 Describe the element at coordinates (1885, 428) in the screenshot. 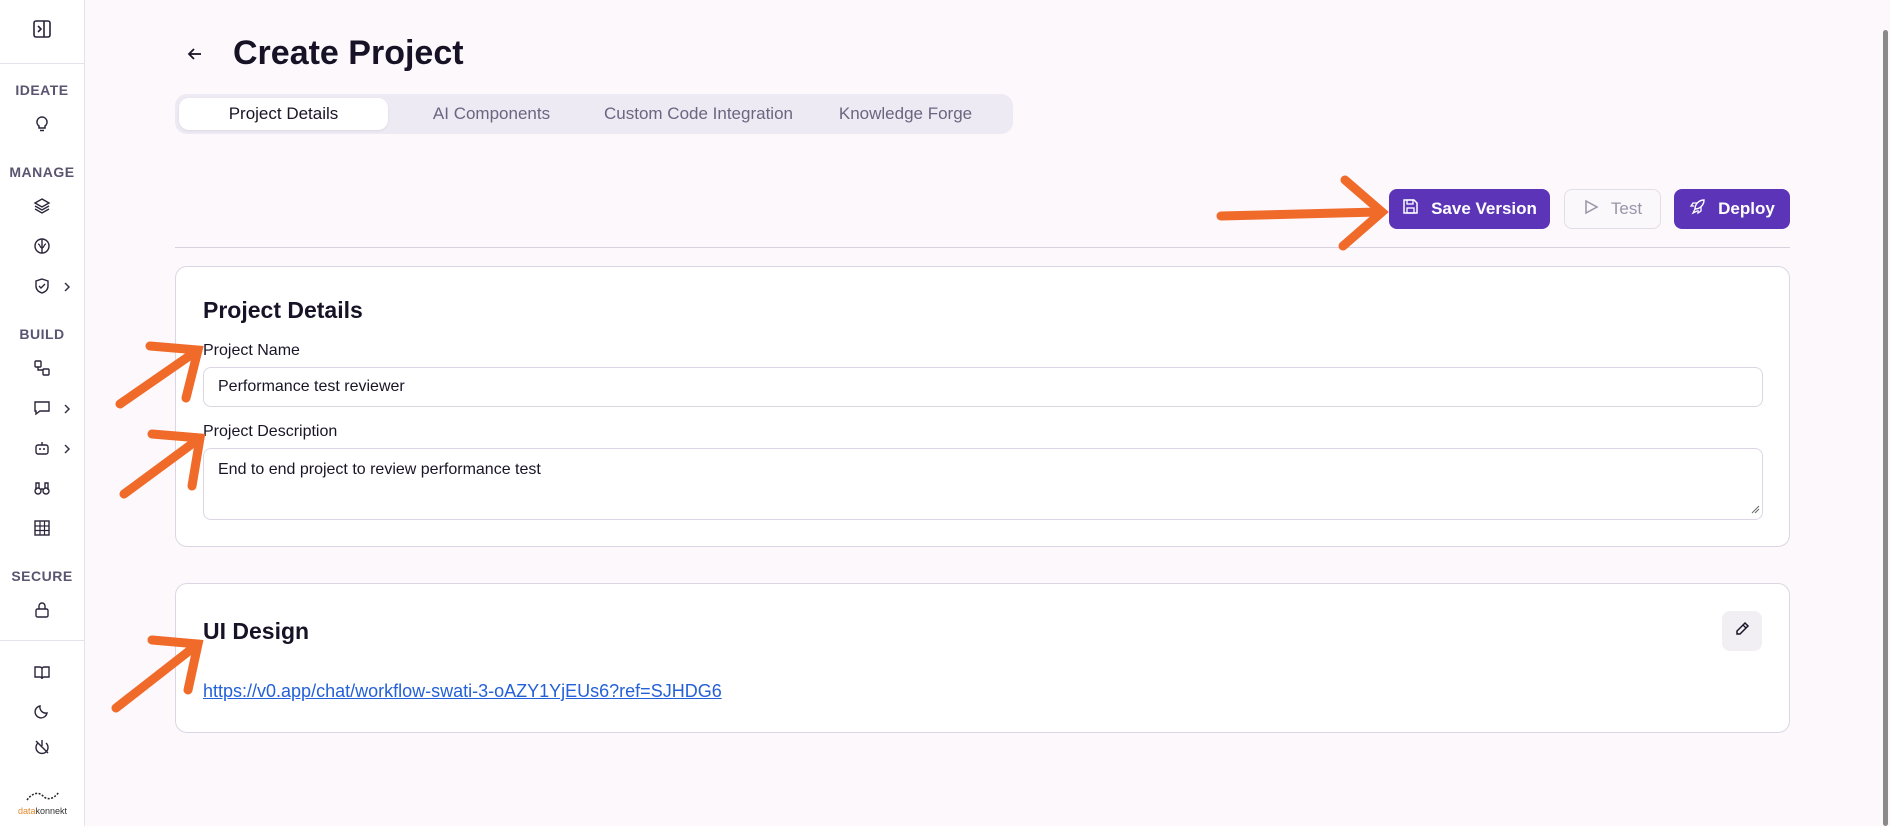

I see `page-scrollbar` at that location.